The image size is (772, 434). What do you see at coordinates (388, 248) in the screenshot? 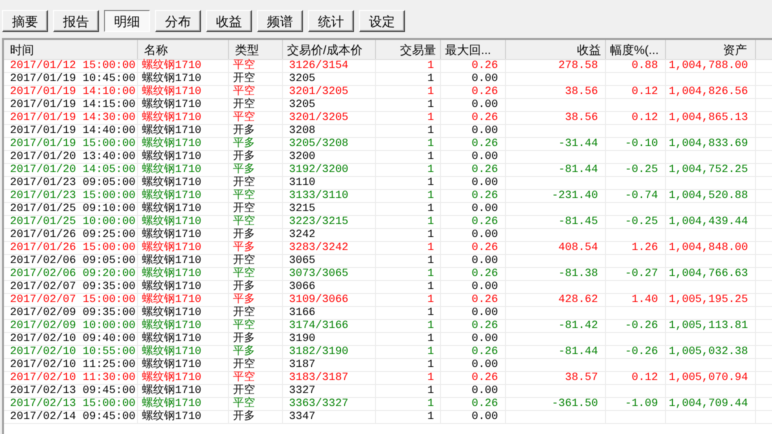
I see `table-row: 2017/01/26 15:00:00 螺纹钢1710 平多 3283/3242 1 0.26 408.54 1.26 1,004,848.00` at bounding box center [388, 248].